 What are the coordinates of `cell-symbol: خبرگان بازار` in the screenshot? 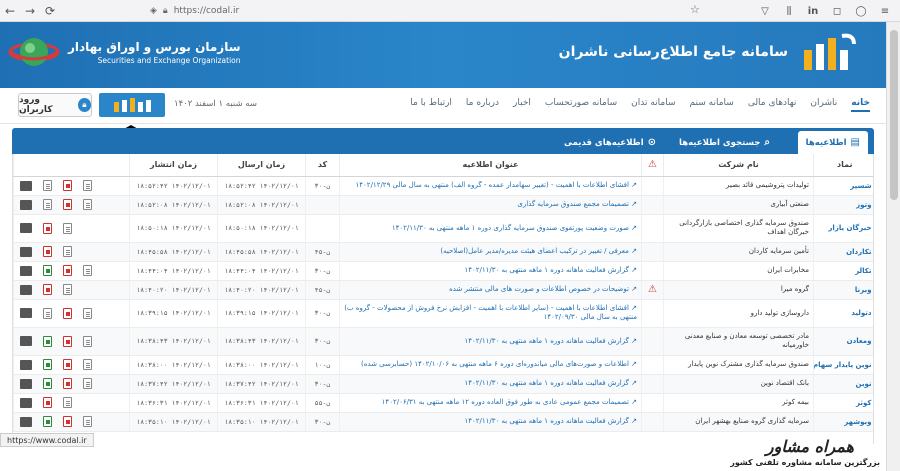 It's located at (843, 228).